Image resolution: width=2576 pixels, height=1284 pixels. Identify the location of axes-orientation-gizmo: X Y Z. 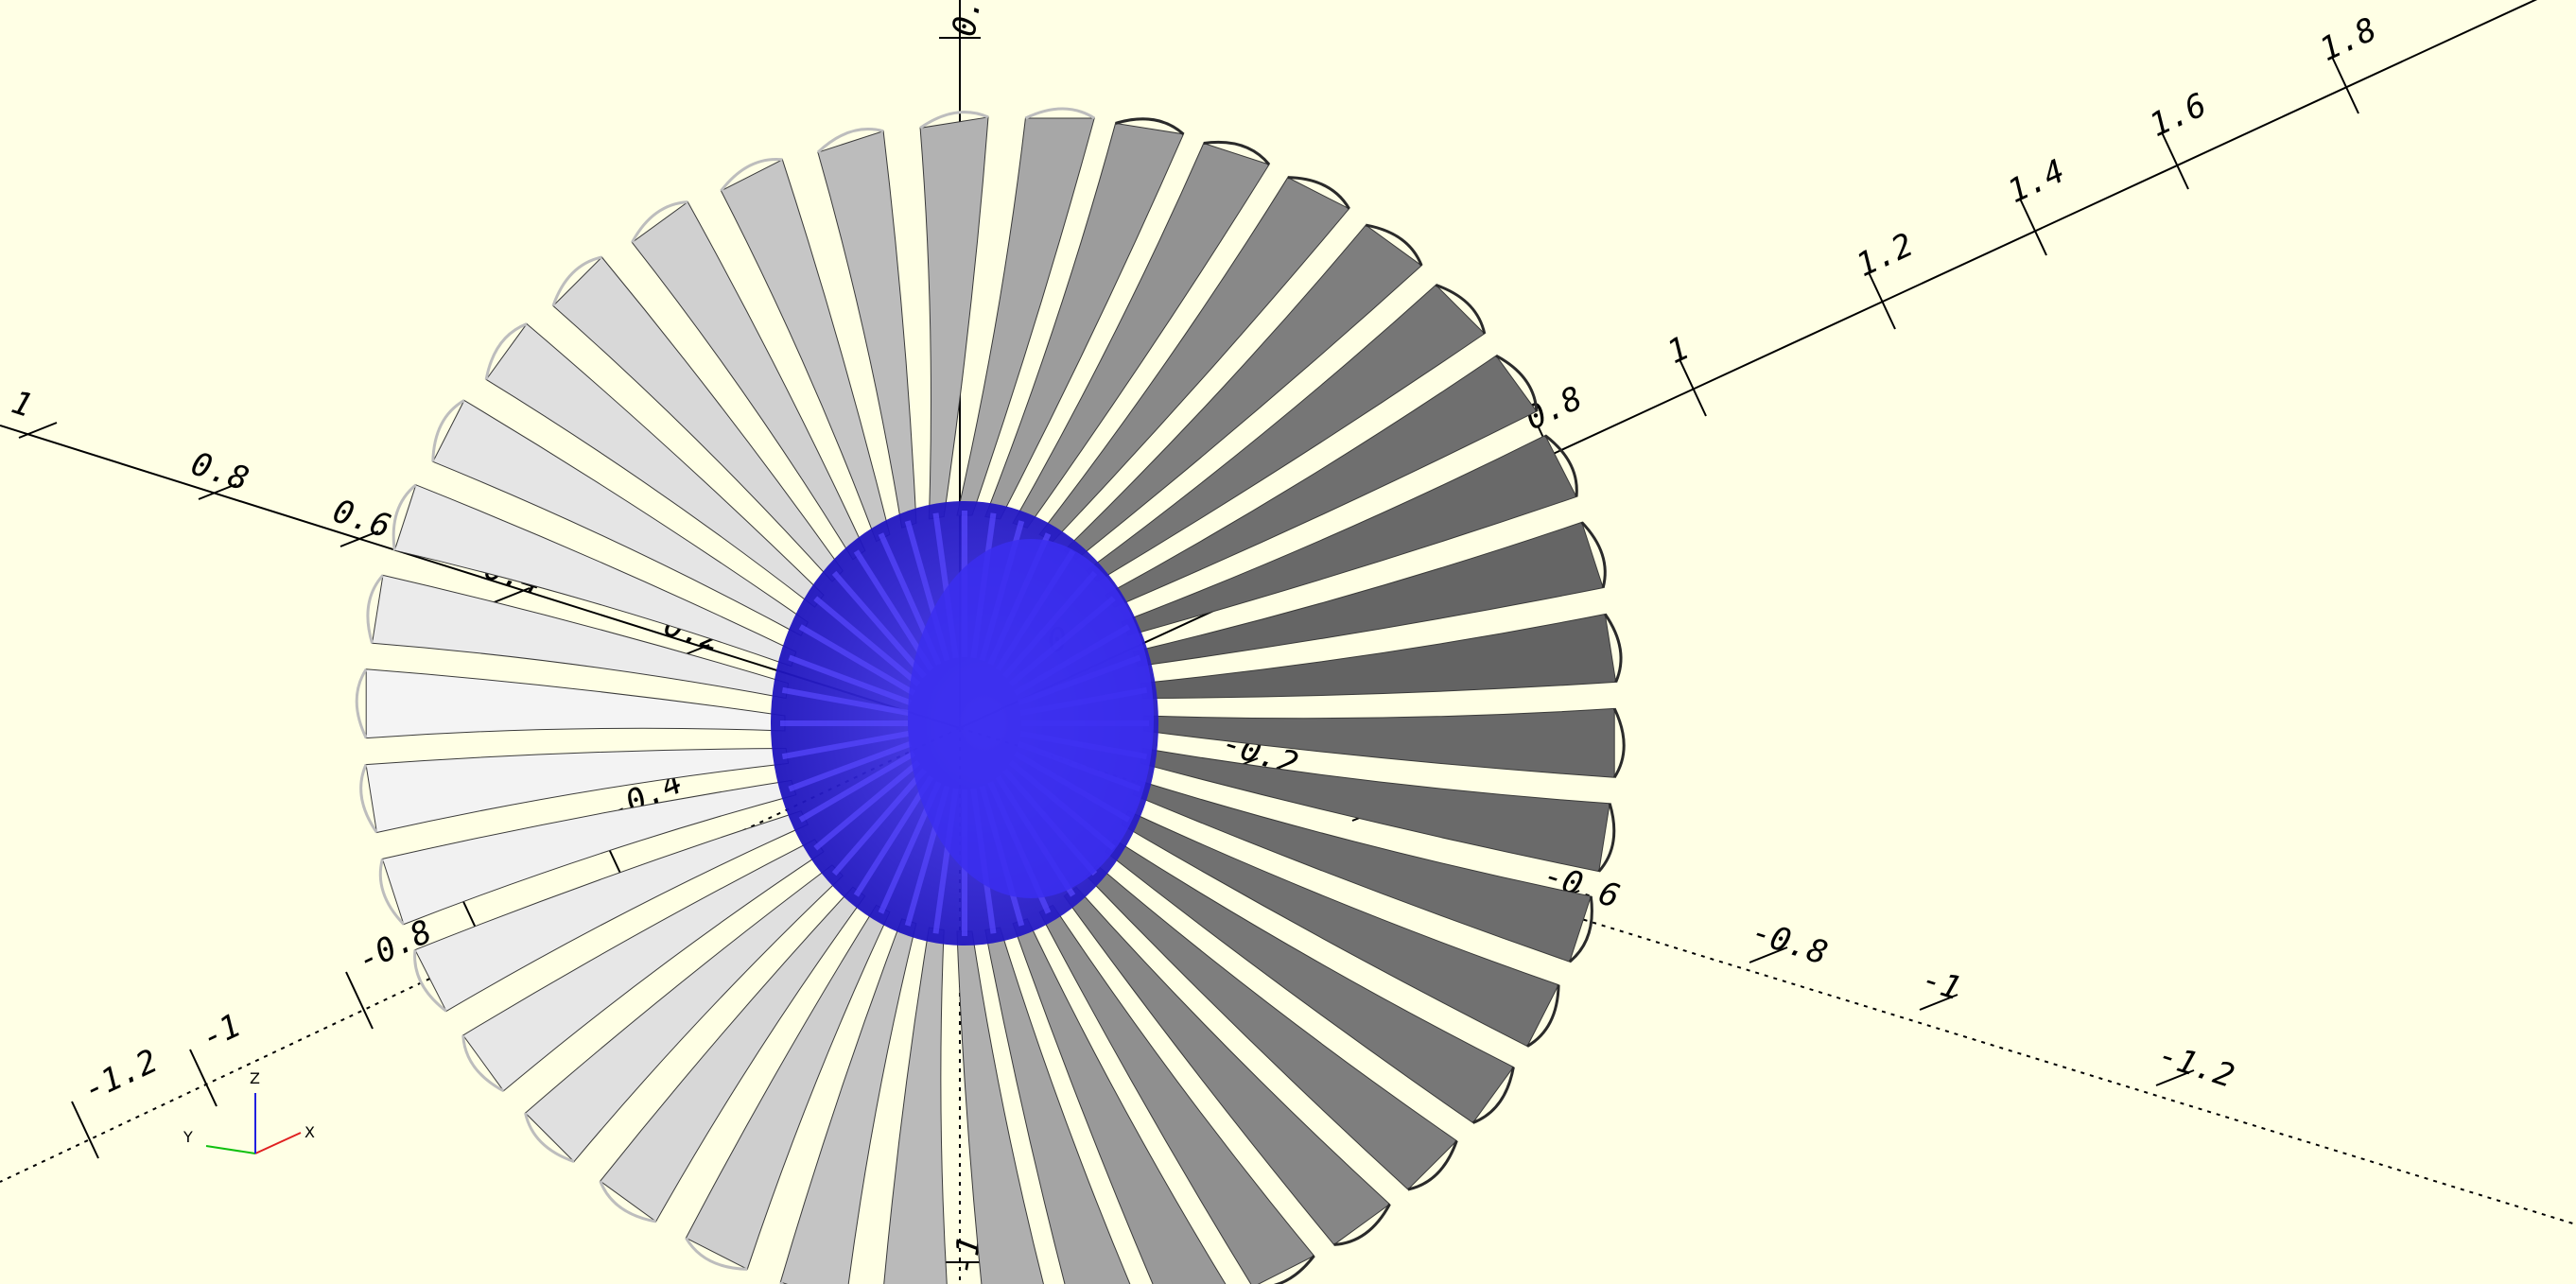
(249, 1111).